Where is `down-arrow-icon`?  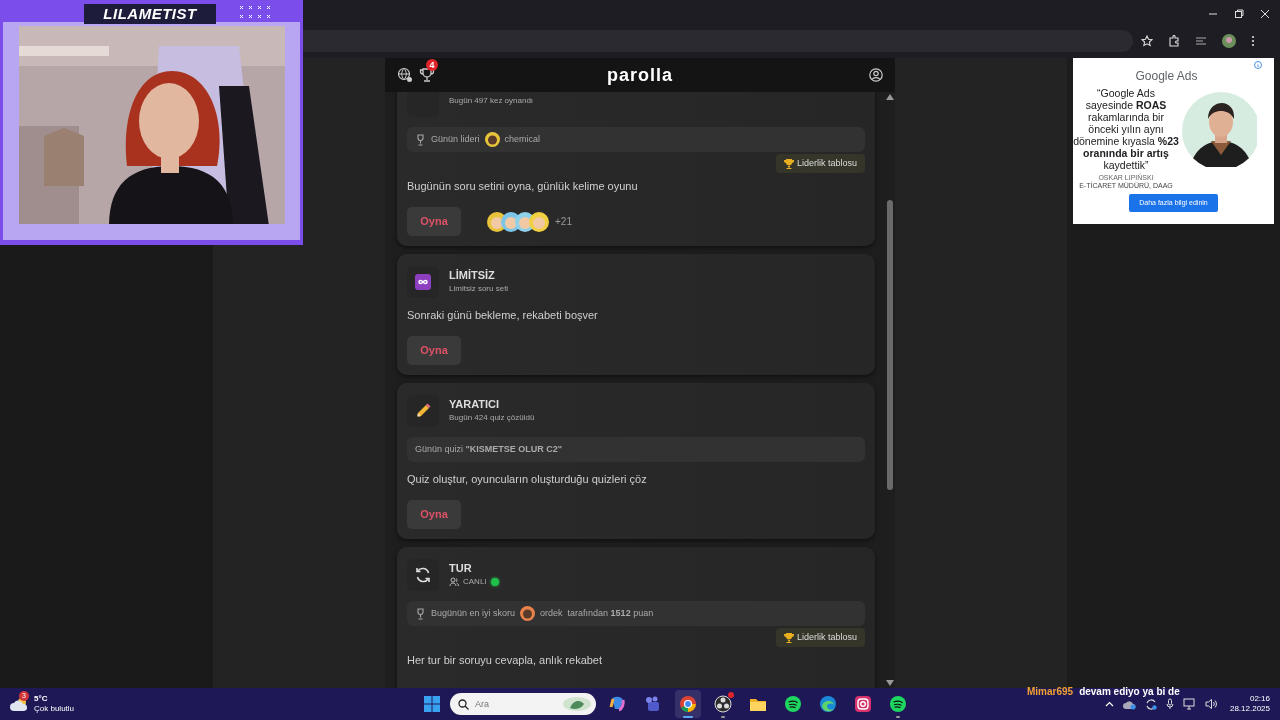 down-arrow-icon is located at coordinates (890, 683).